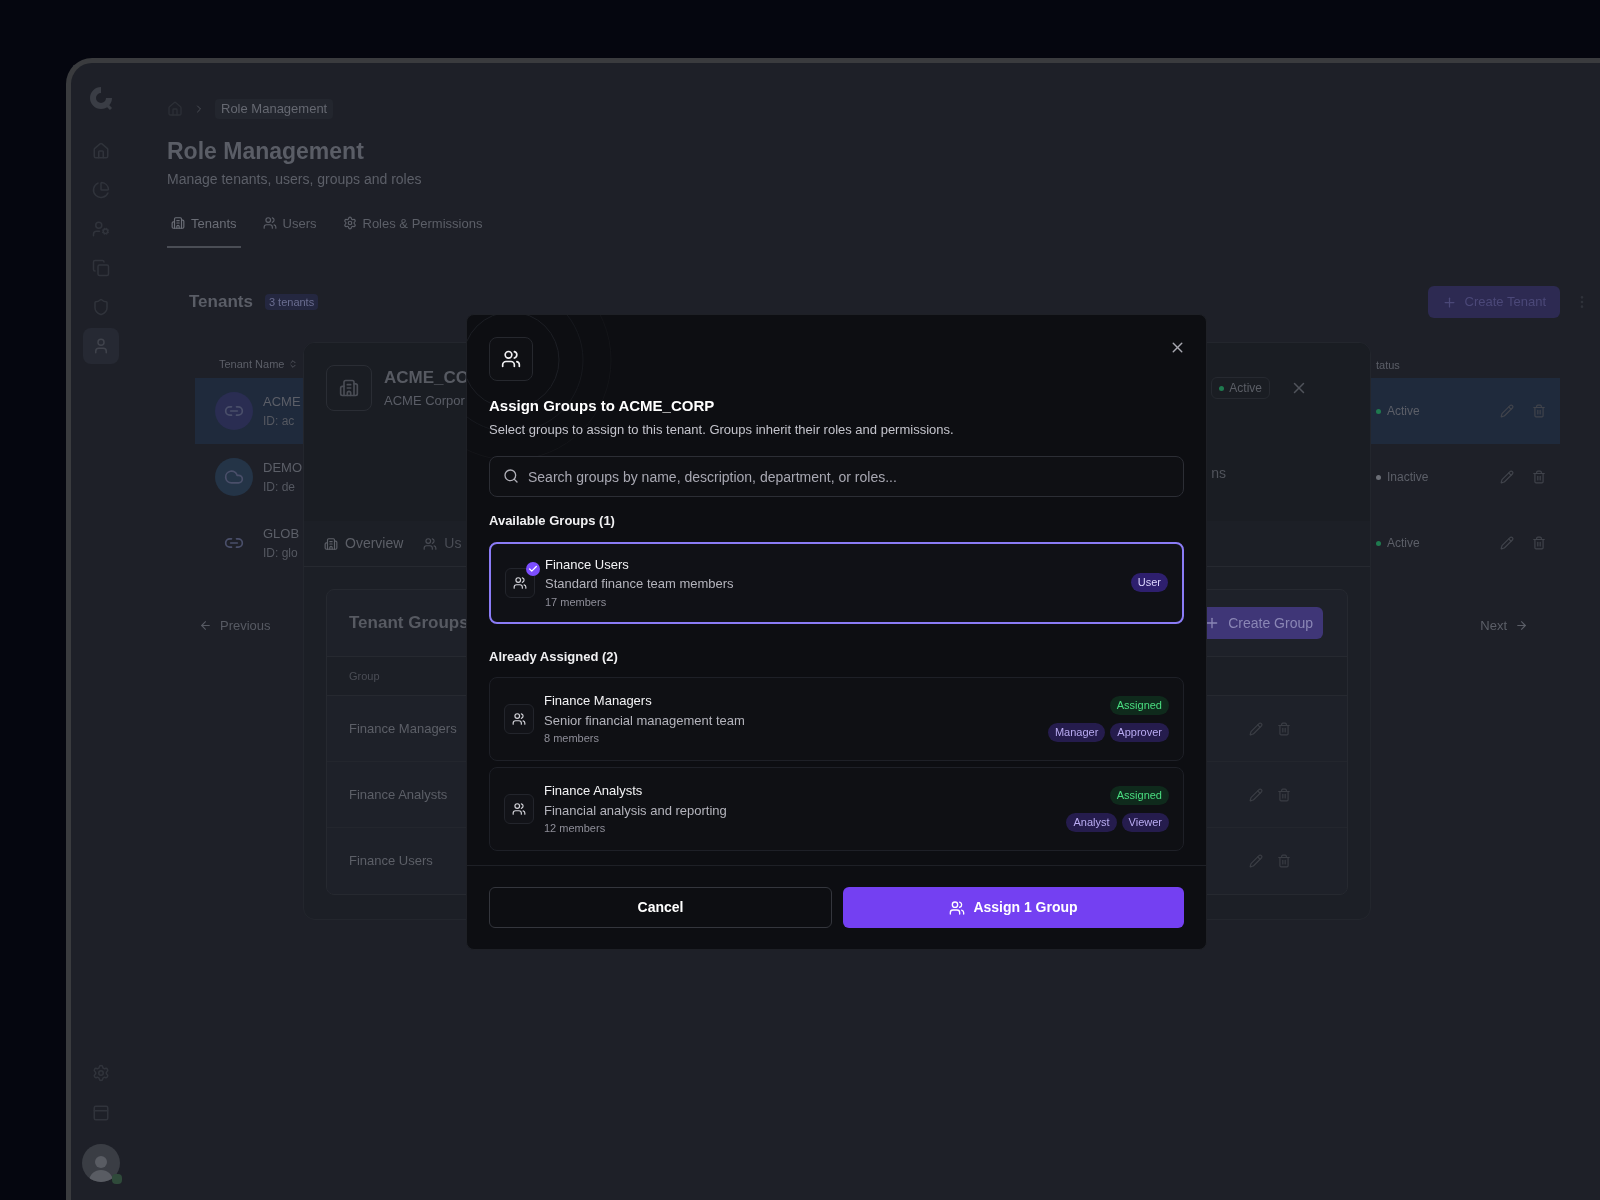 This screenshot has height=1200, width=1600. What do you see at coordinates (1388, 365) in the screenshot?
I see `column-header: tatus` at bounding box center [1388, 365].